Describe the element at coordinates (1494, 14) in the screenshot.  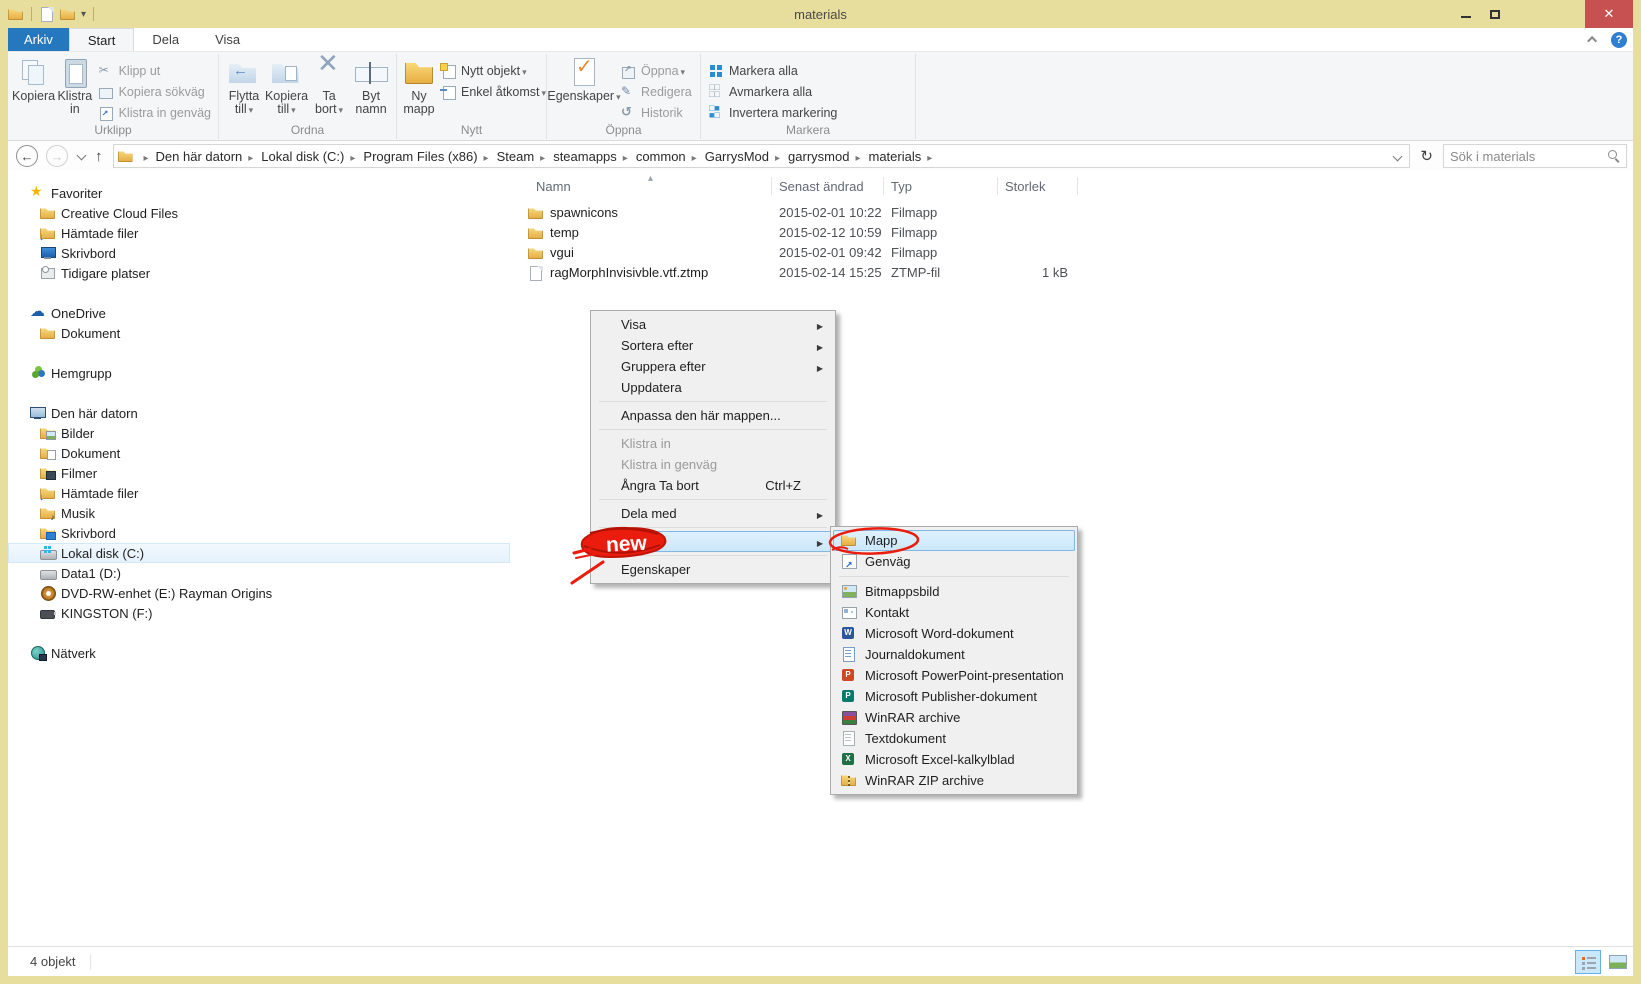
I see `maximize-button` at that location.